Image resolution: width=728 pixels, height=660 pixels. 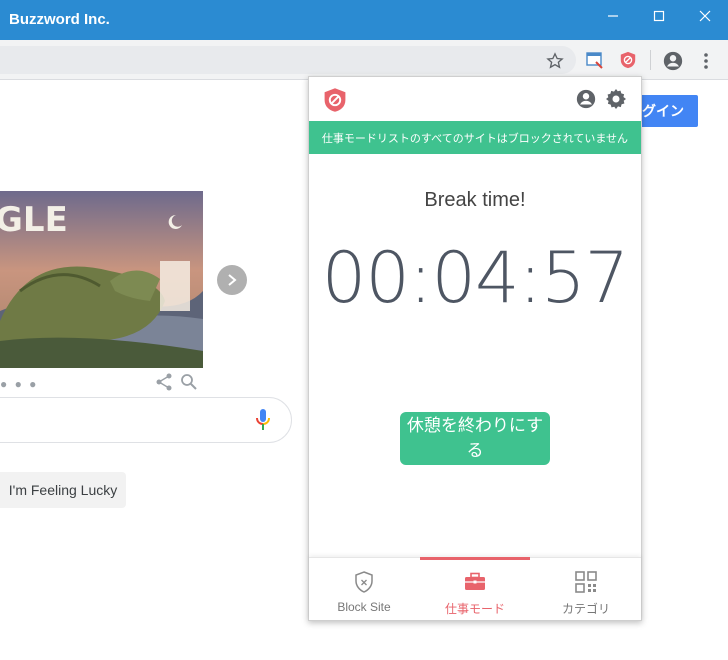 I want to click on nav-tab-block-site: Block Site, so click(x=364, y=589).